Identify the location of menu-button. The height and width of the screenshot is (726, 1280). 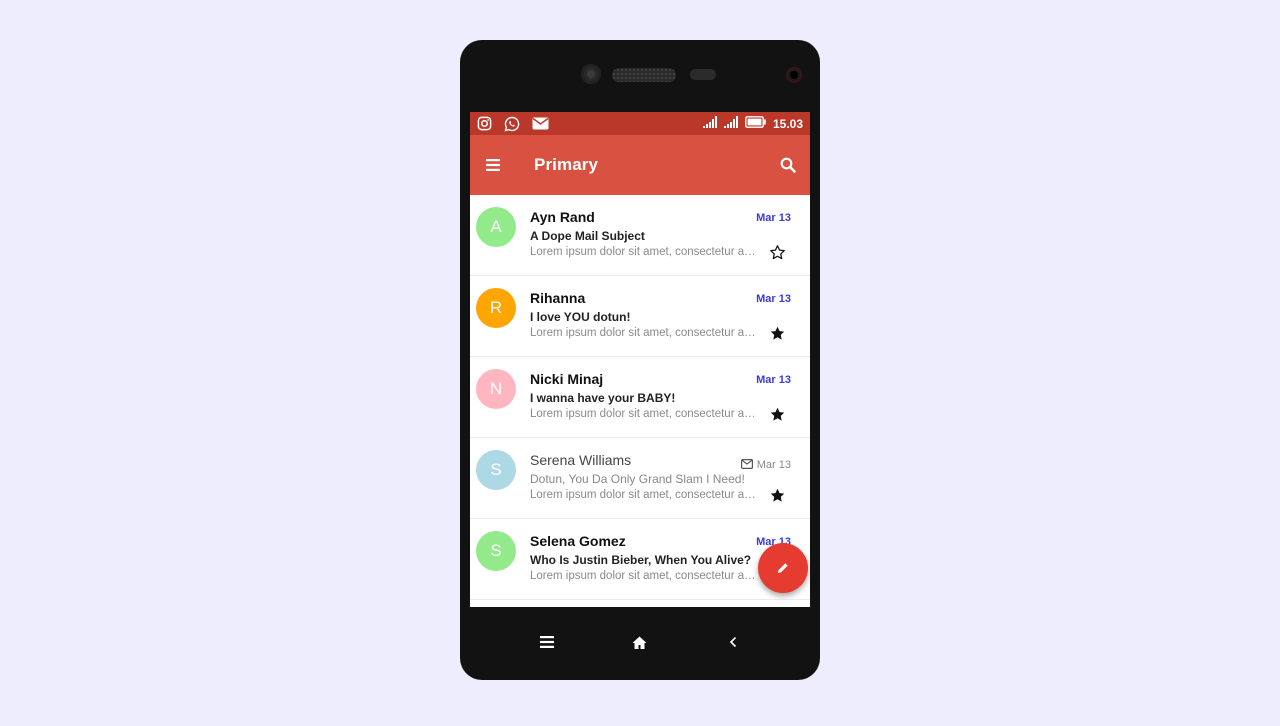
(493, 165).